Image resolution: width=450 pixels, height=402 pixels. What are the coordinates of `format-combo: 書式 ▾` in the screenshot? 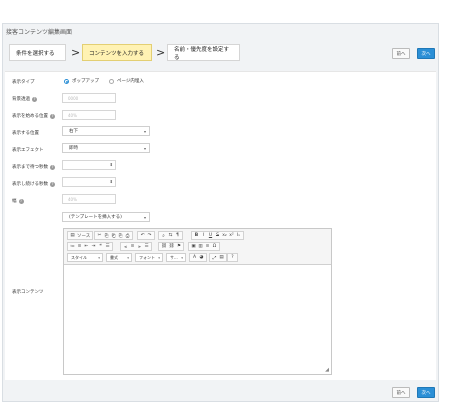 It's located at (119, 257).